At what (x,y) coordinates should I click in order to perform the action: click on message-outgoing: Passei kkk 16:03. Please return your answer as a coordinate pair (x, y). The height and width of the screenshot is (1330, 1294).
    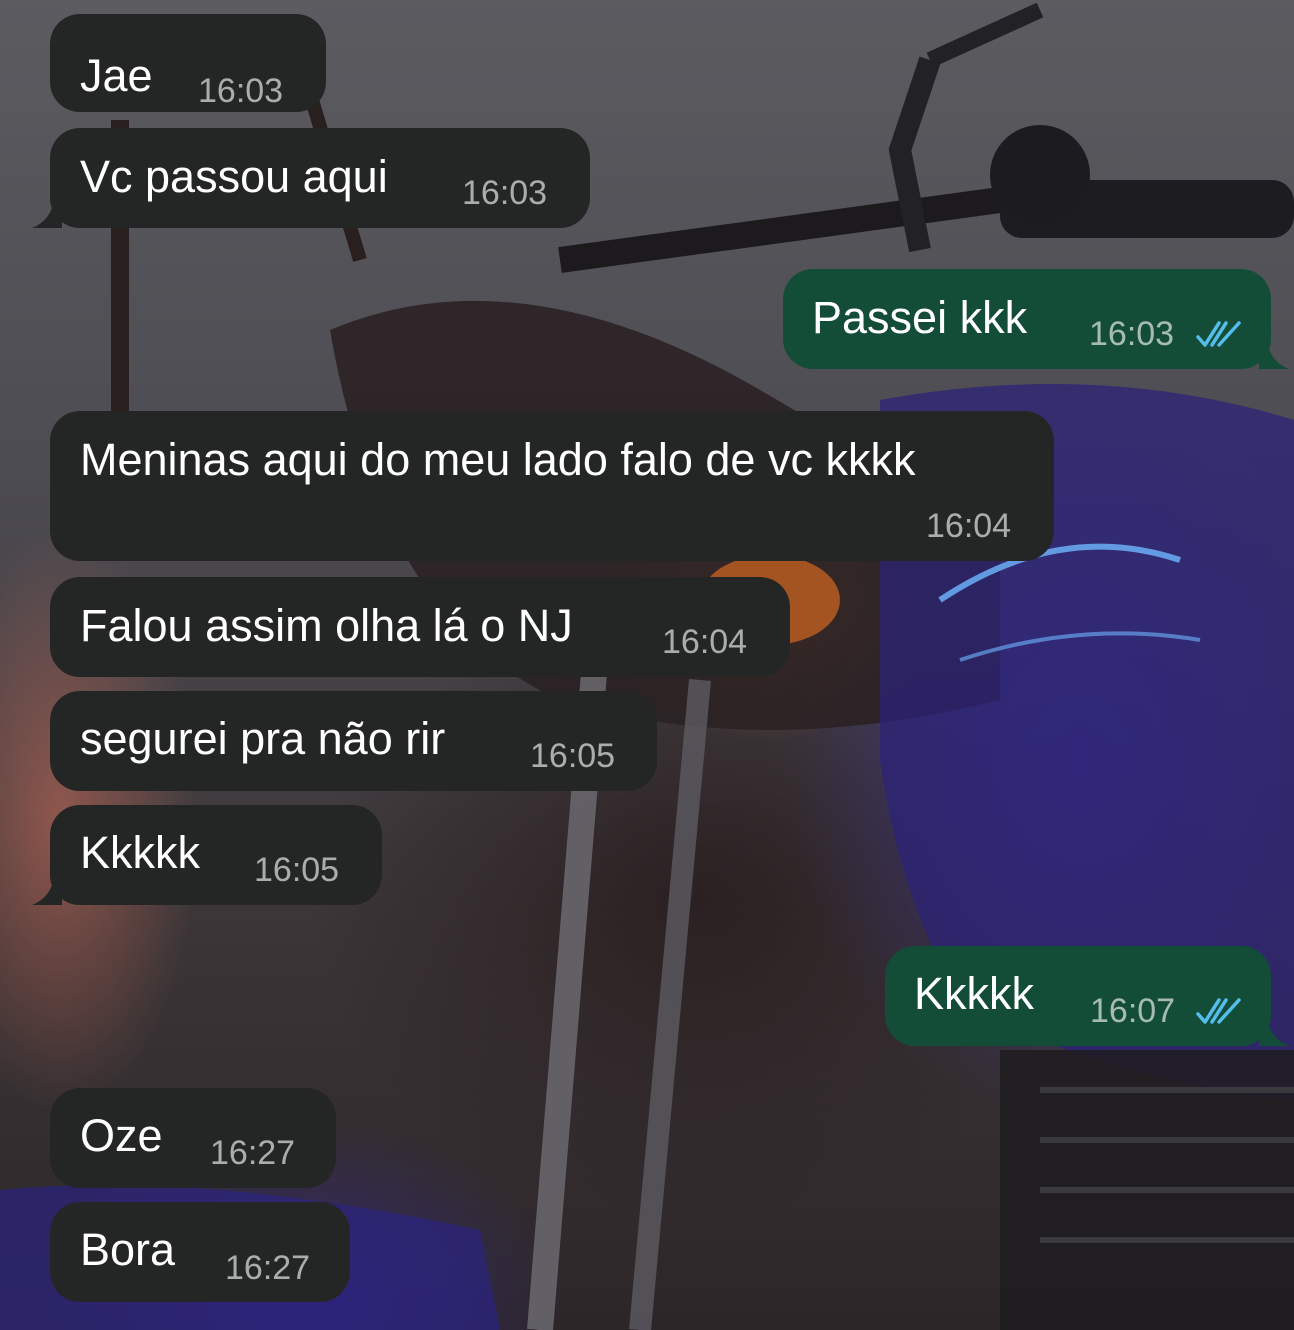
    Looking at the image, I should click on (1027, 319).